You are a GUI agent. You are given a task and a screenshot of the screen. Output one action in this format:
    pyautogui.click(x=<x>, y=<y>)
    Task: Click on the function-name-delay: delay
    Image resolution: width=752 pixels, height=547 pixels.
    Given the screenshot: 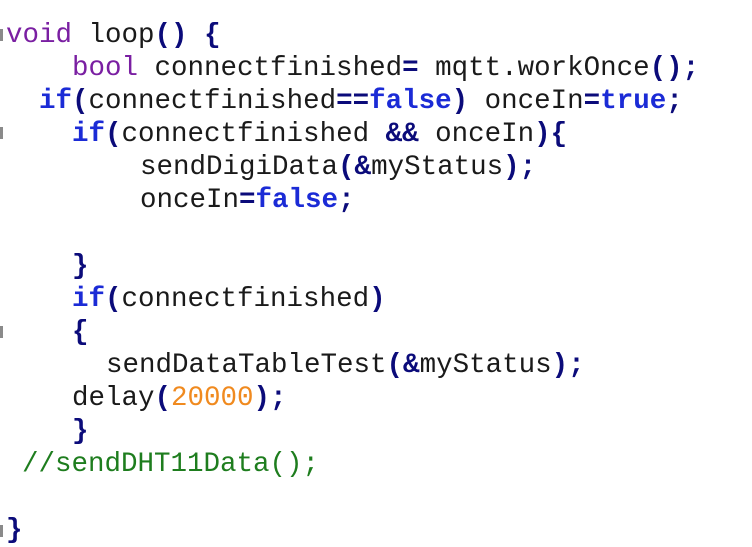 What is the action you would take?
    pyautogui.click(x=113, y=398)
    